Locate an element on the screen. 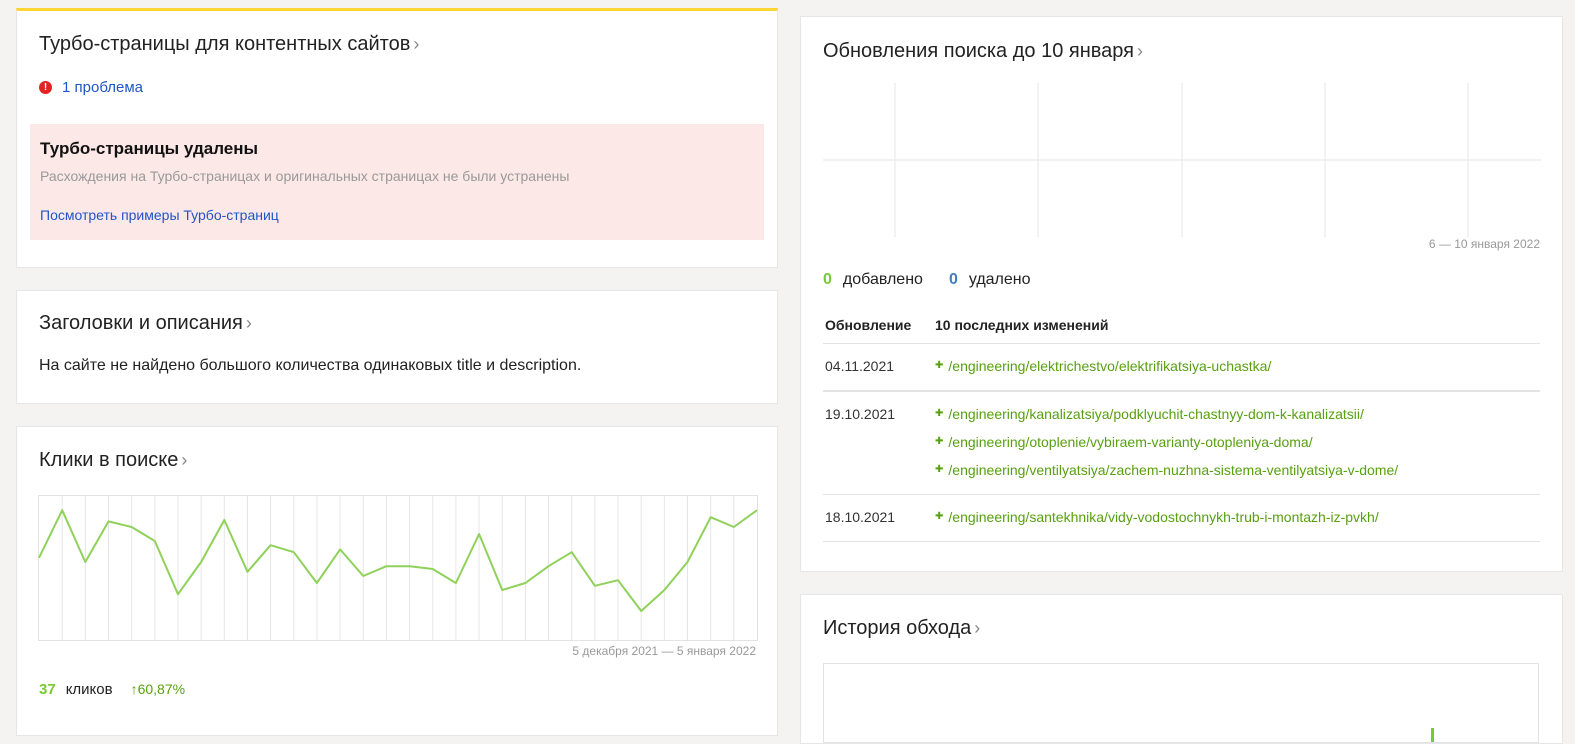 This screenshot has height=744, width=1575. crawl-history-title-link: История обхода › is located at coordinates (901, 628).